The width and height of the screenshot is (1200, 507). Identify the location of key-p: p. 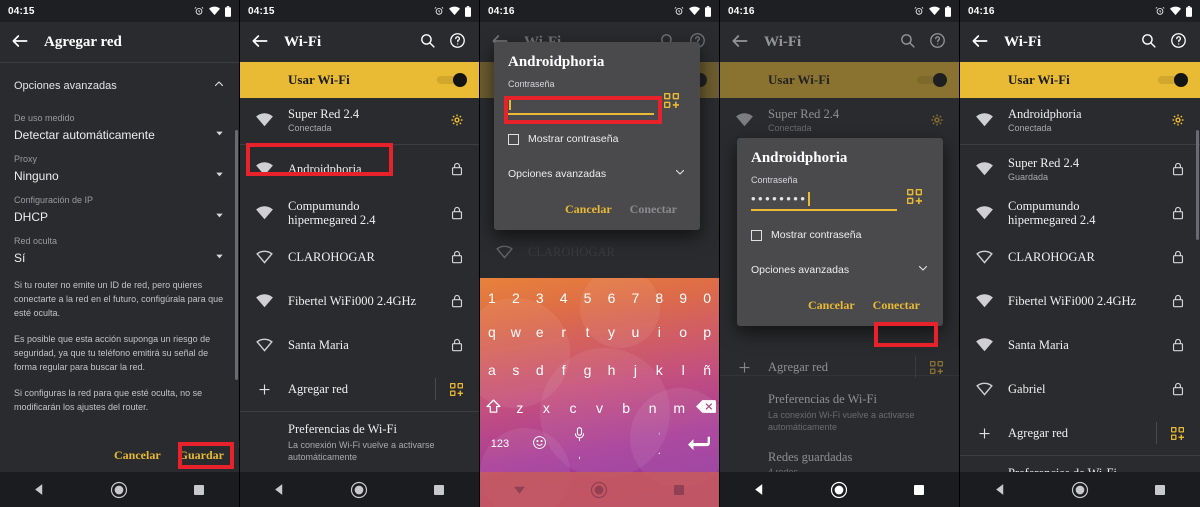
(707, 332).